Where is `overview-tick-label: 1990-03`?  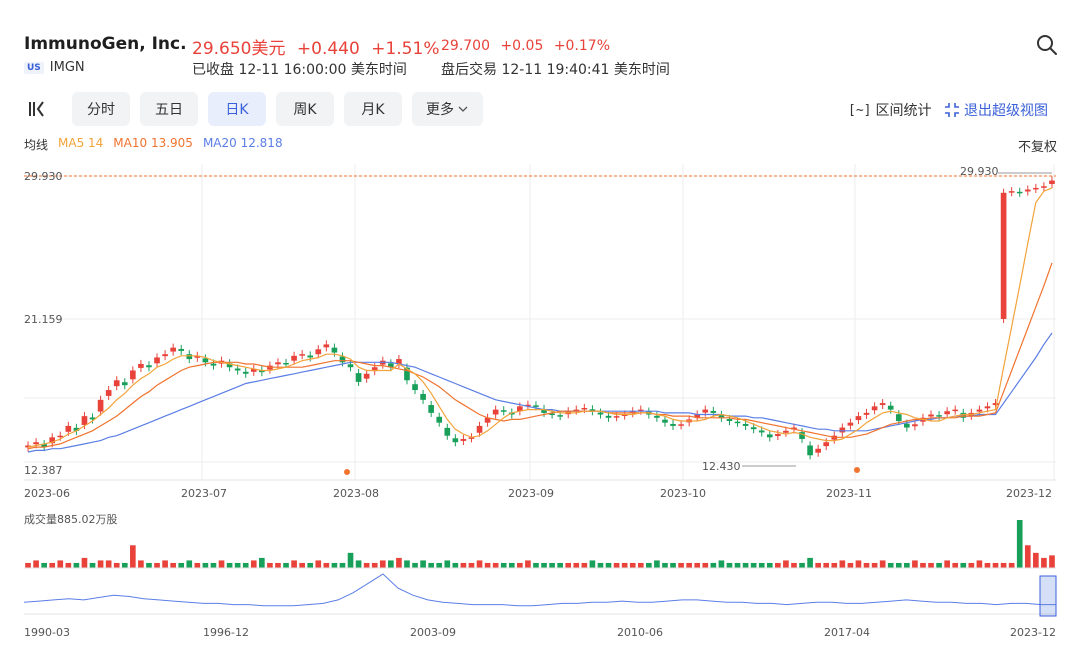
overview-tick-label: 1990-03 is located at coordinates (47, 632).